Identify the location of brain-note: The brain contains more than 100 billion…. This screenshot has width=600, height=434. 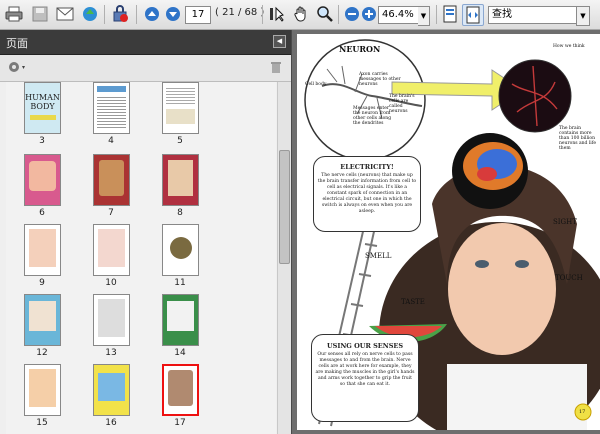
(578, 138).